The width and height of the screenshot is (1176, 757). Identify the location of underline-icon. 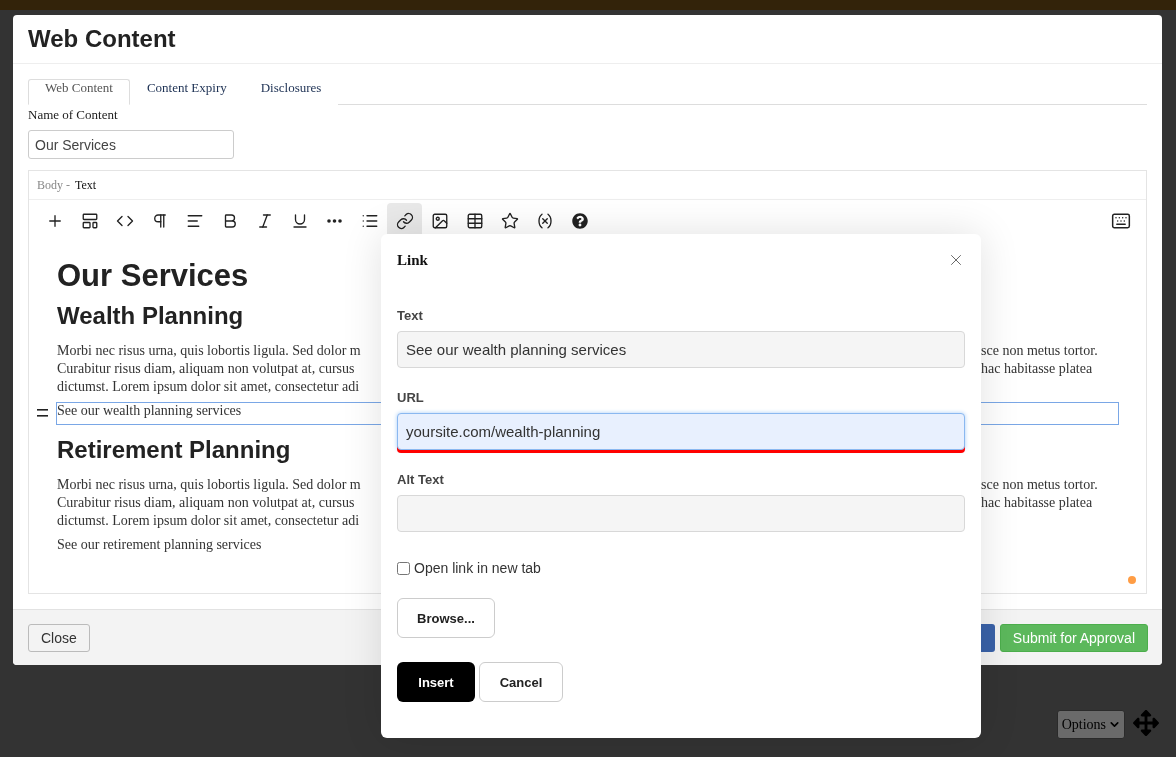
(299, 220).